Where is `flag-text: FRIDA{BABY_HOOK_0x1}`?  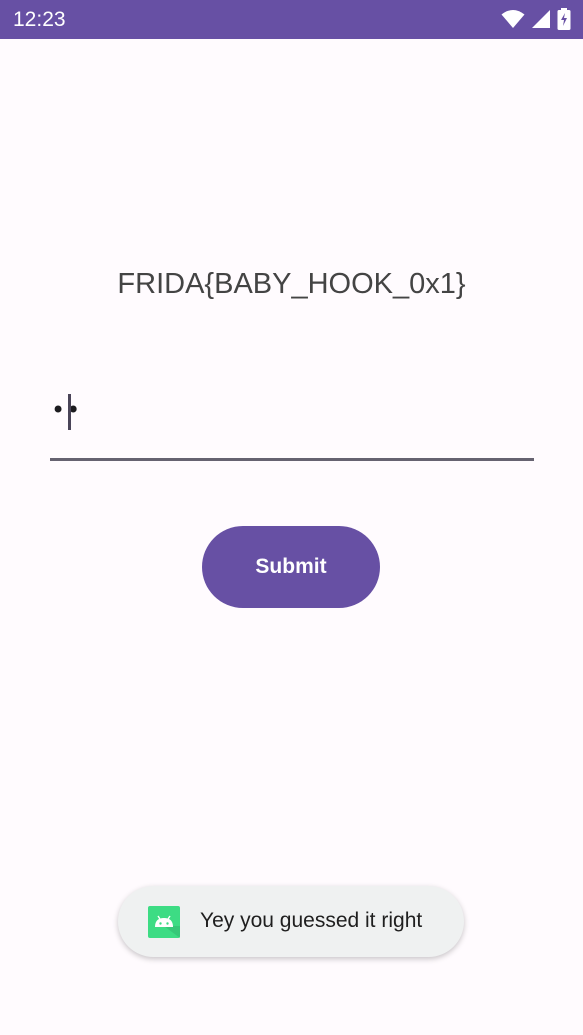 flag-text: FRIDA{BABY_HOOK_0x1} is located at coordinates (291, 284).